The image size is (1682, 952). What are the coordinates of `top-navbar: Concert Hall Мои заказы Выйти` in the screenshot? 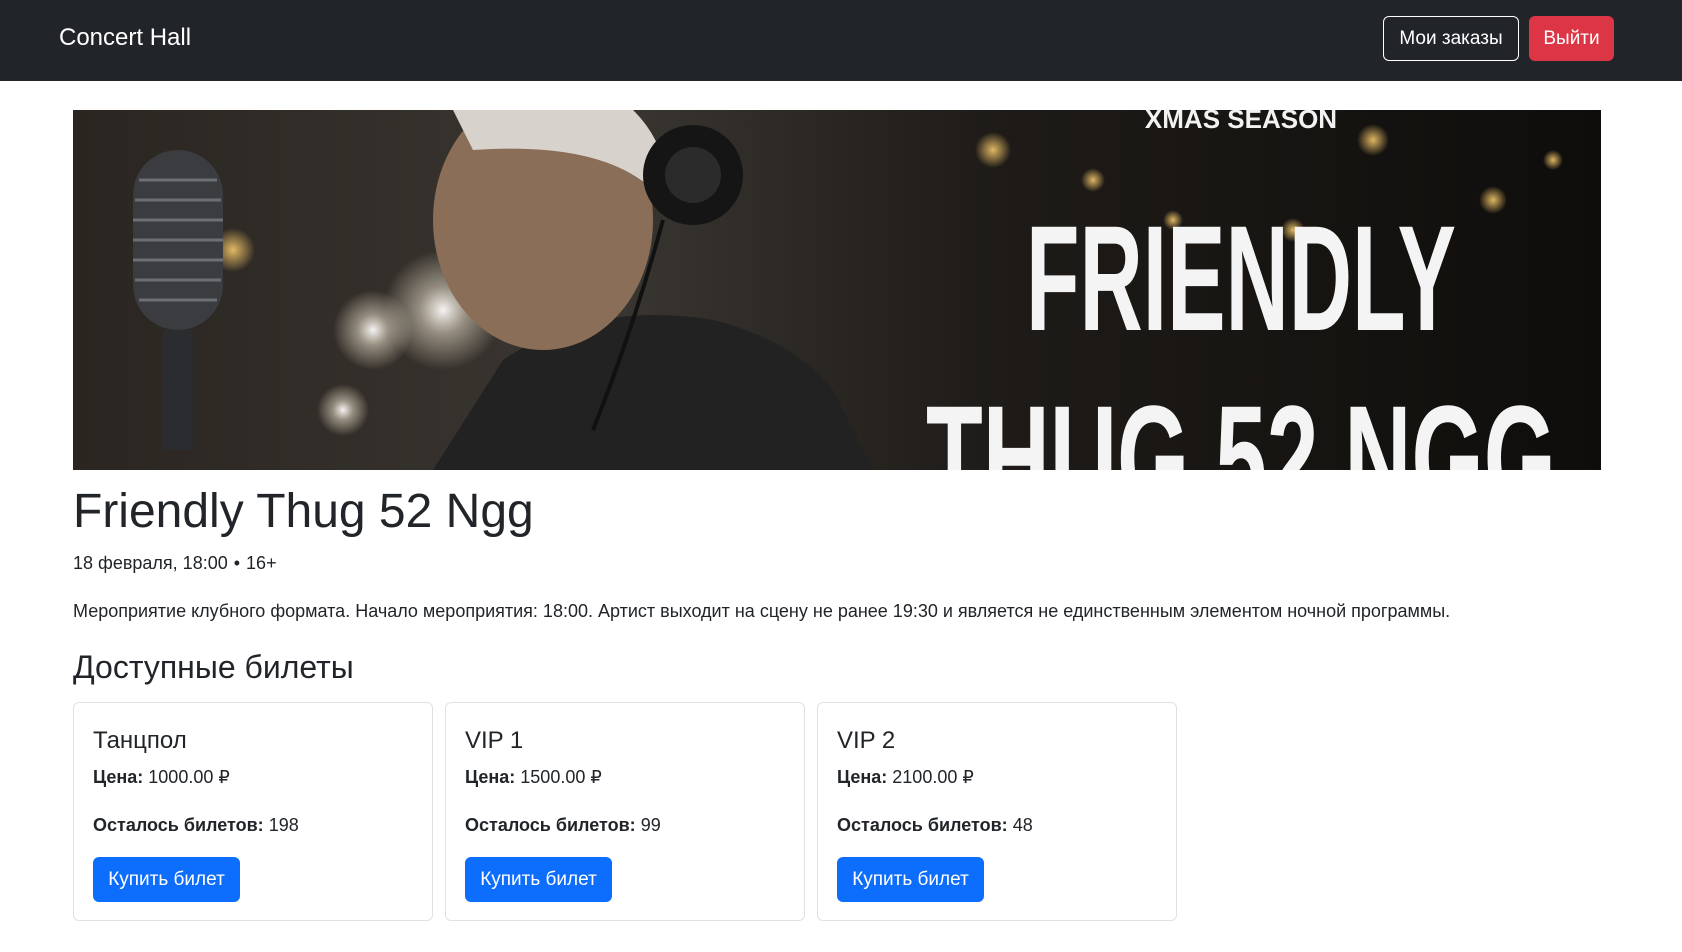 It's located at (841, 40).